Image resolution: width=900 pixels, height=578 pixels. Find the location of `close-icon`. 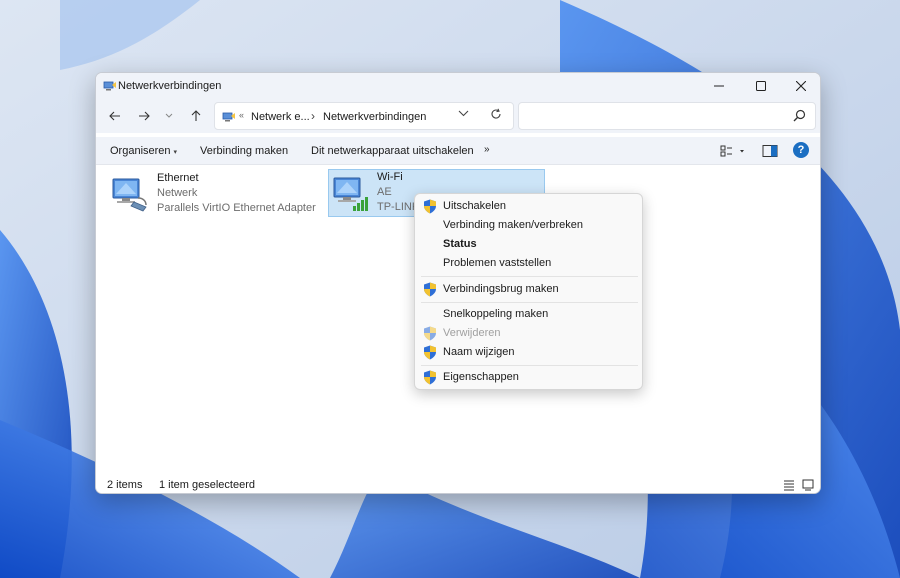

close-icon is located at coordinates (801, 86).